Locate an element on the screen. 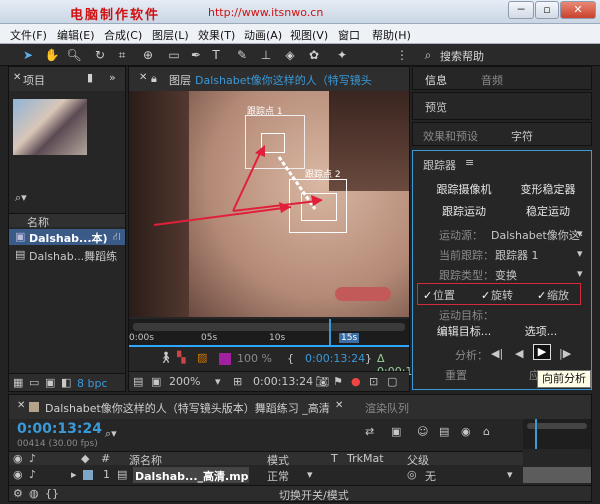  comp-mini-flowchart-icon: ⇄ is located at coordinates (369, 431).